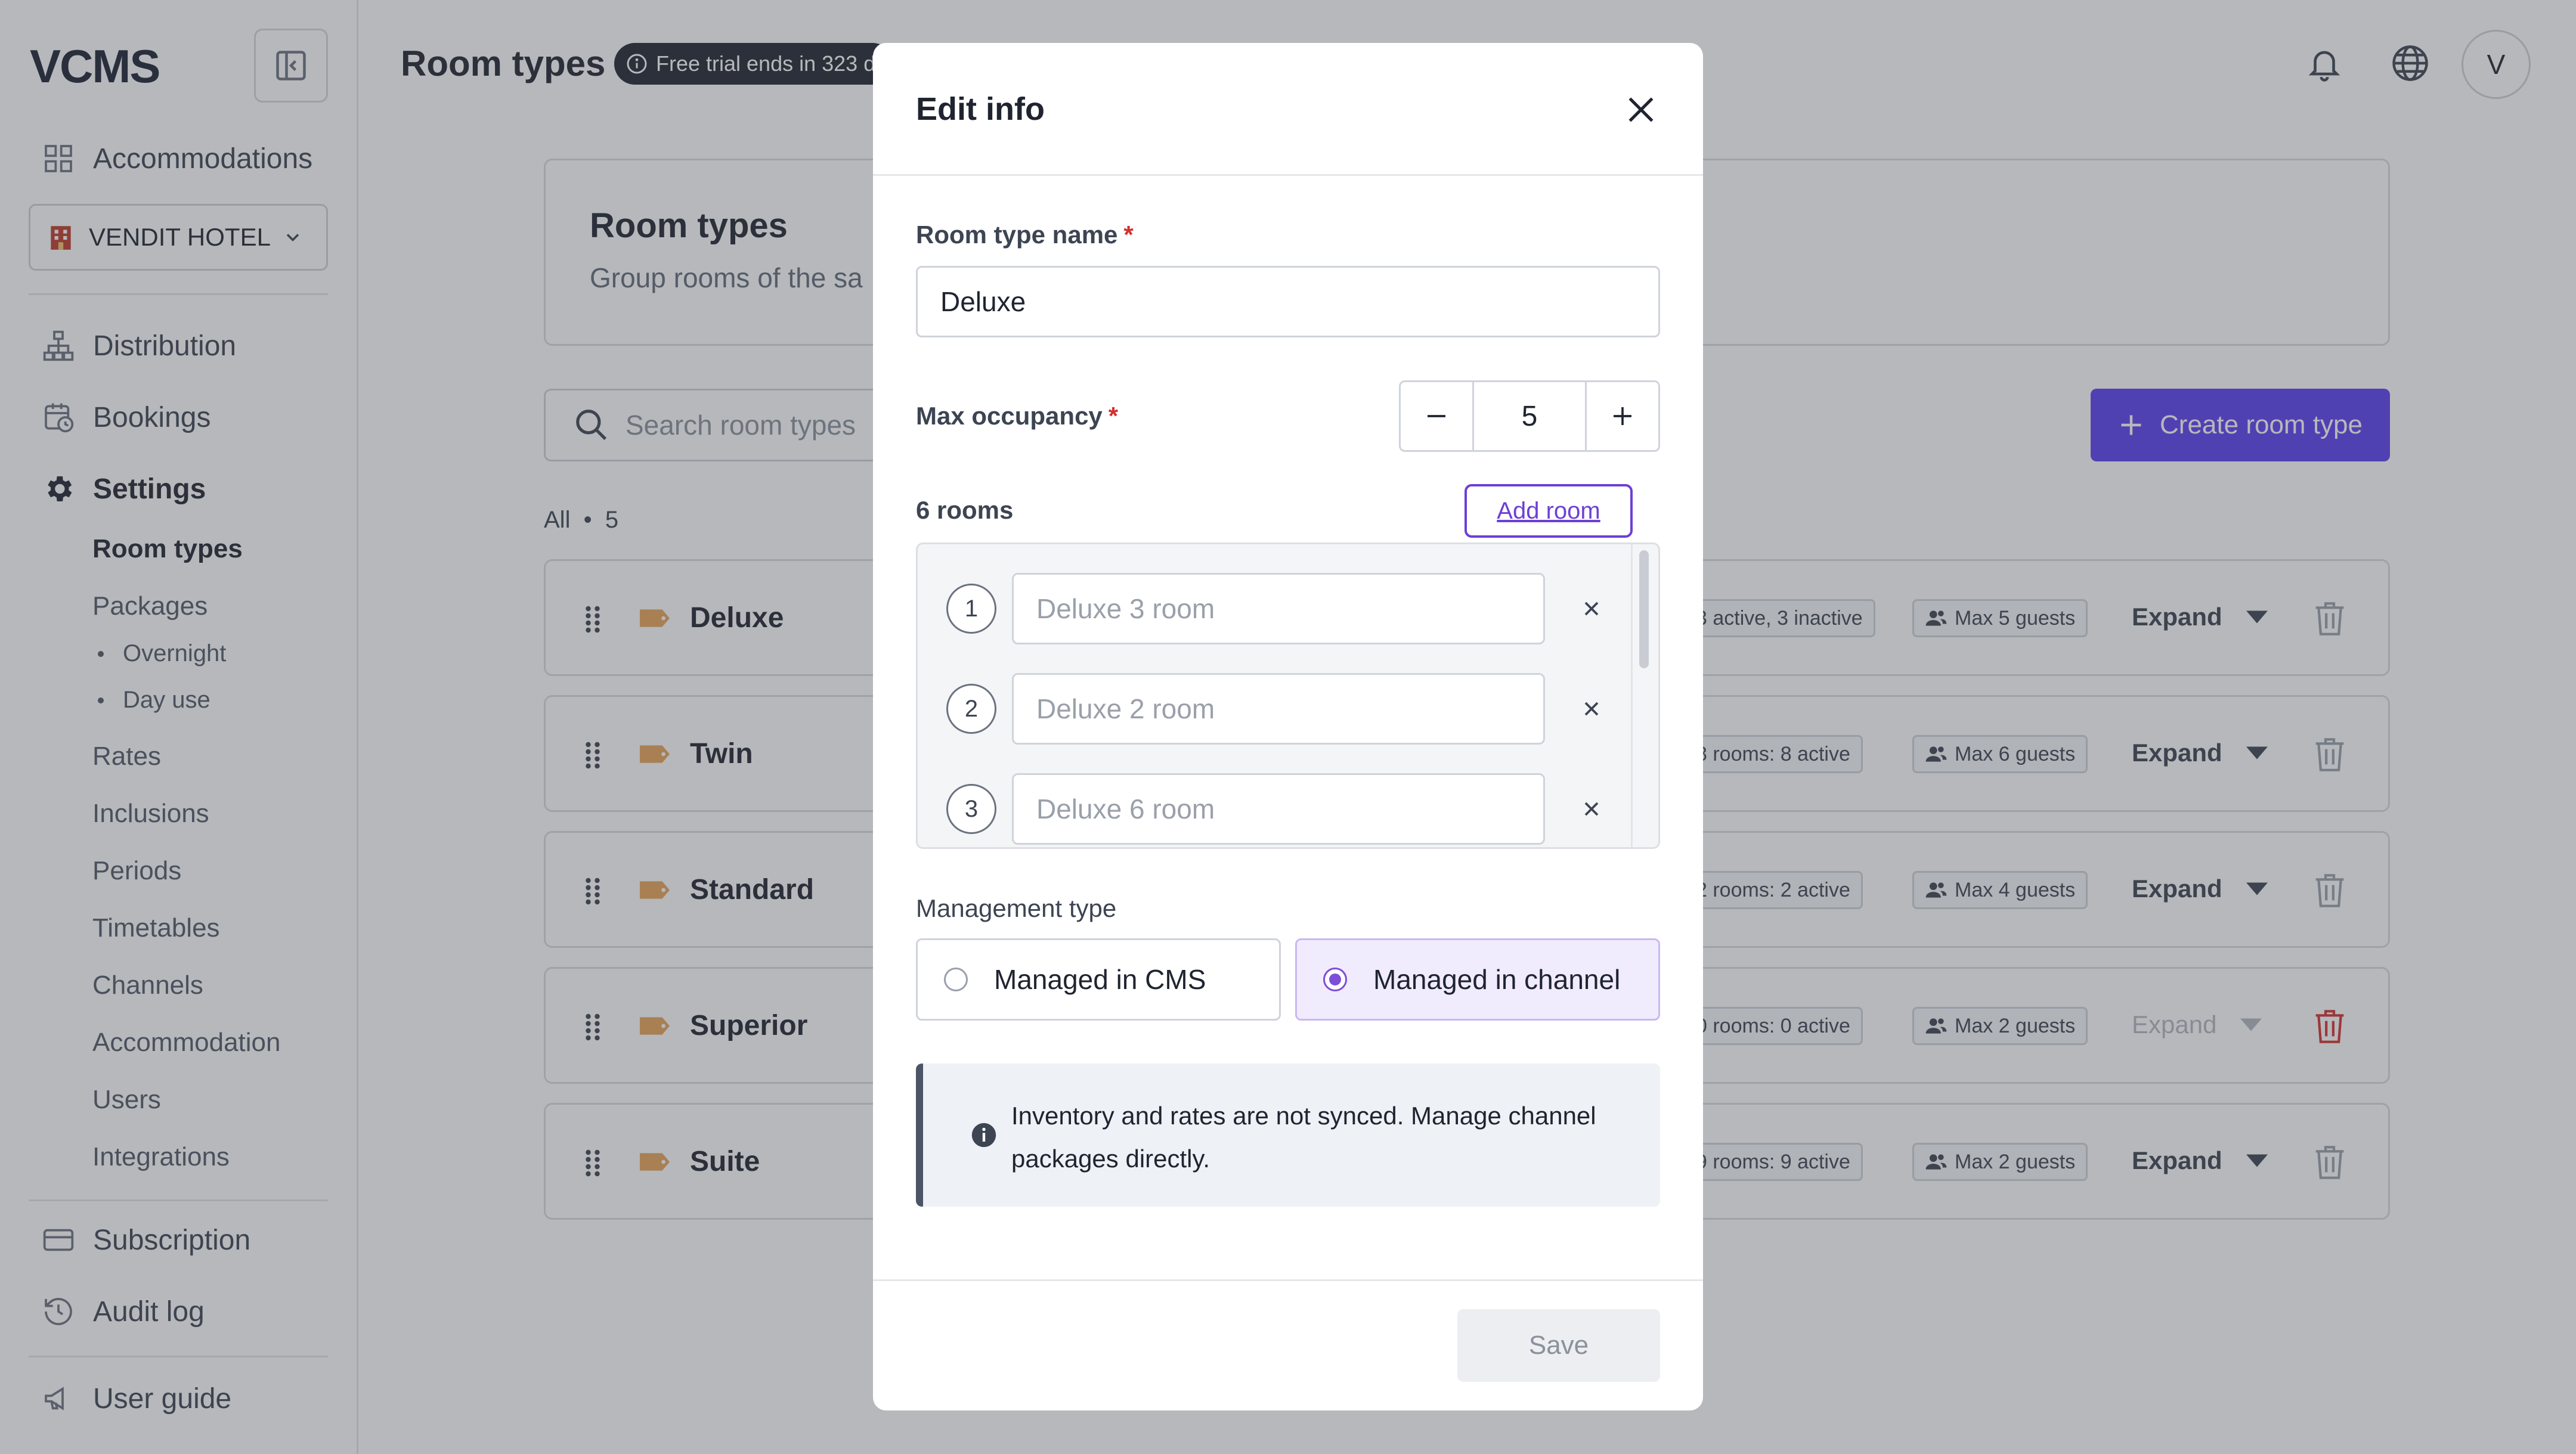 This screenshot has height=1454, width=2576. I want to click on room-name-input: Deluxe 3 room, so click(1279, 608).